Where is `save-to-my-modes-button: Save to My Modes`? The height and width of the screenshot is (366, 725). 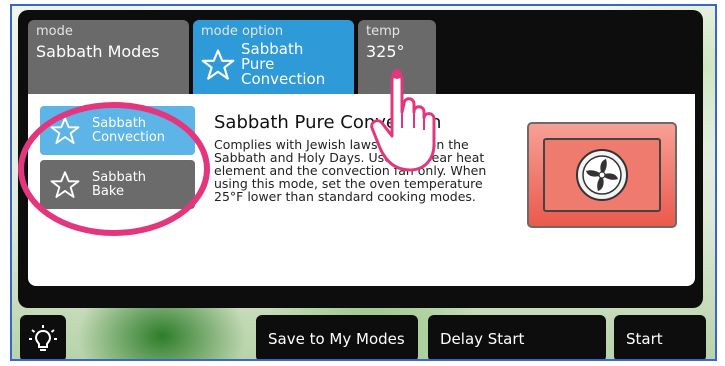 save-to-my-modes-button: Save to My Modes is located at coordinates (337, 337).